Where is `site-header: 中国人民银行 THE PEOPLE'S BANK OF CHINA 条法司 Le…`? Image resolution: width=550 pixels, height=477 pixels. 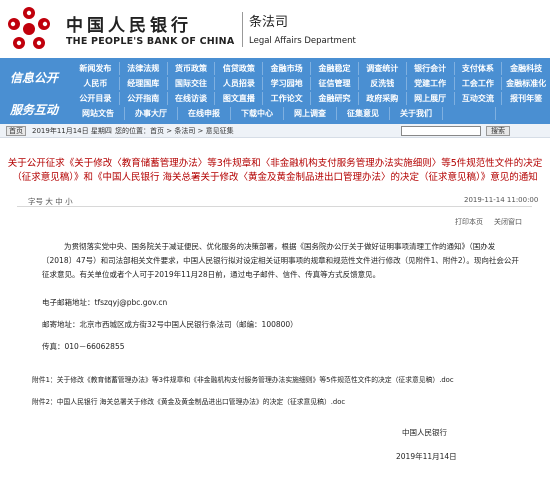 site-header: 中国人民银行 THE PEOPLE'S BANK OF CHINA 条法司 Le… is located at coordinates (275, 29).